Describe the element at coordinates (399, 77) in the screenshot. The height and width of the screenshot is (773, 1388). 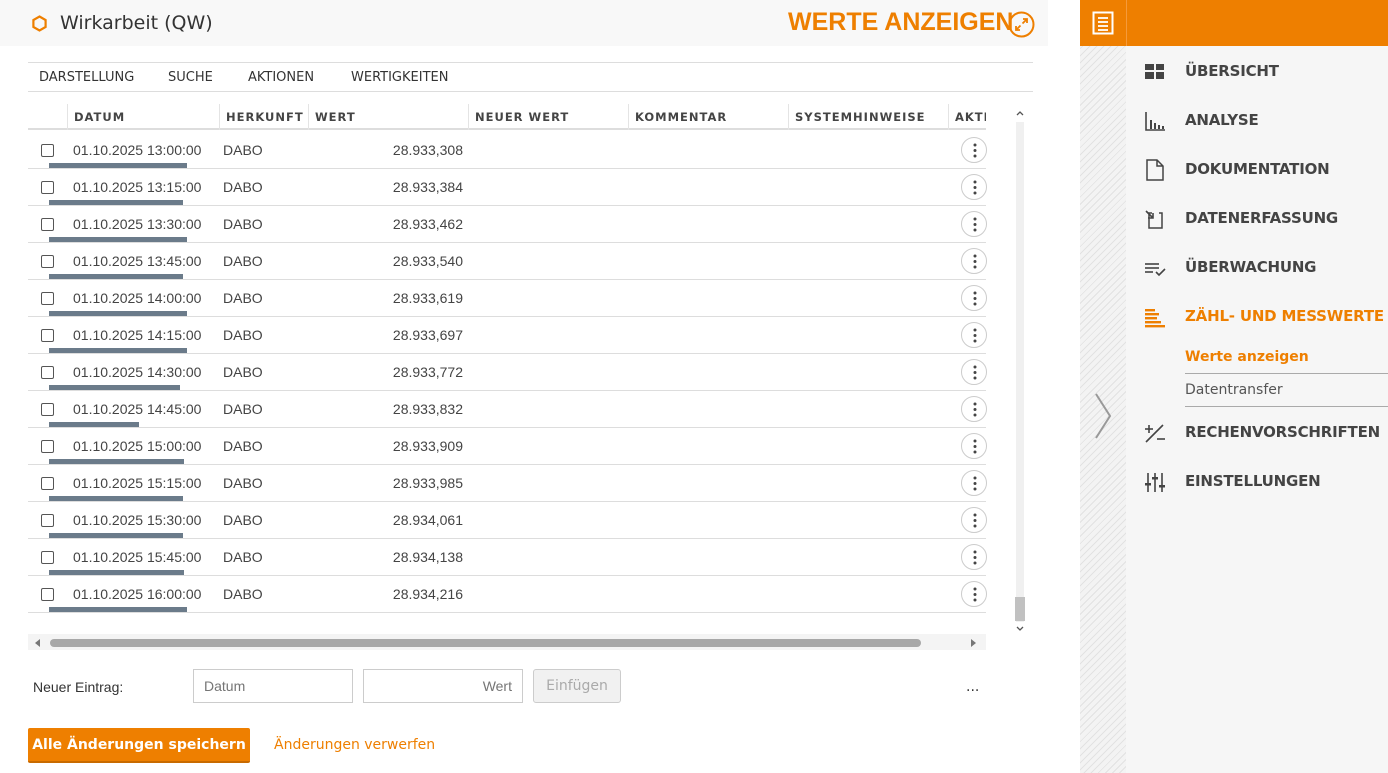
I see `menu-wertigkeiten: WERTIGKEITEN` at that location.